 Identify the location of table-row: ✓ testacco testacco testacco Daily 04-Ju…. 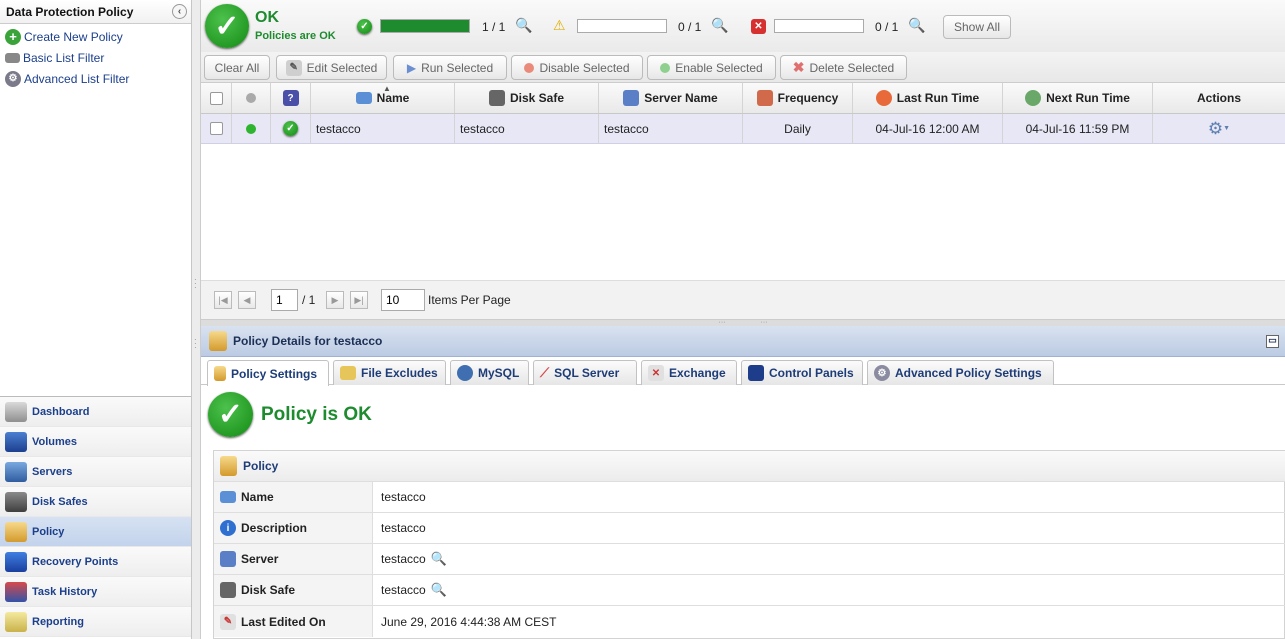
(743, 129).